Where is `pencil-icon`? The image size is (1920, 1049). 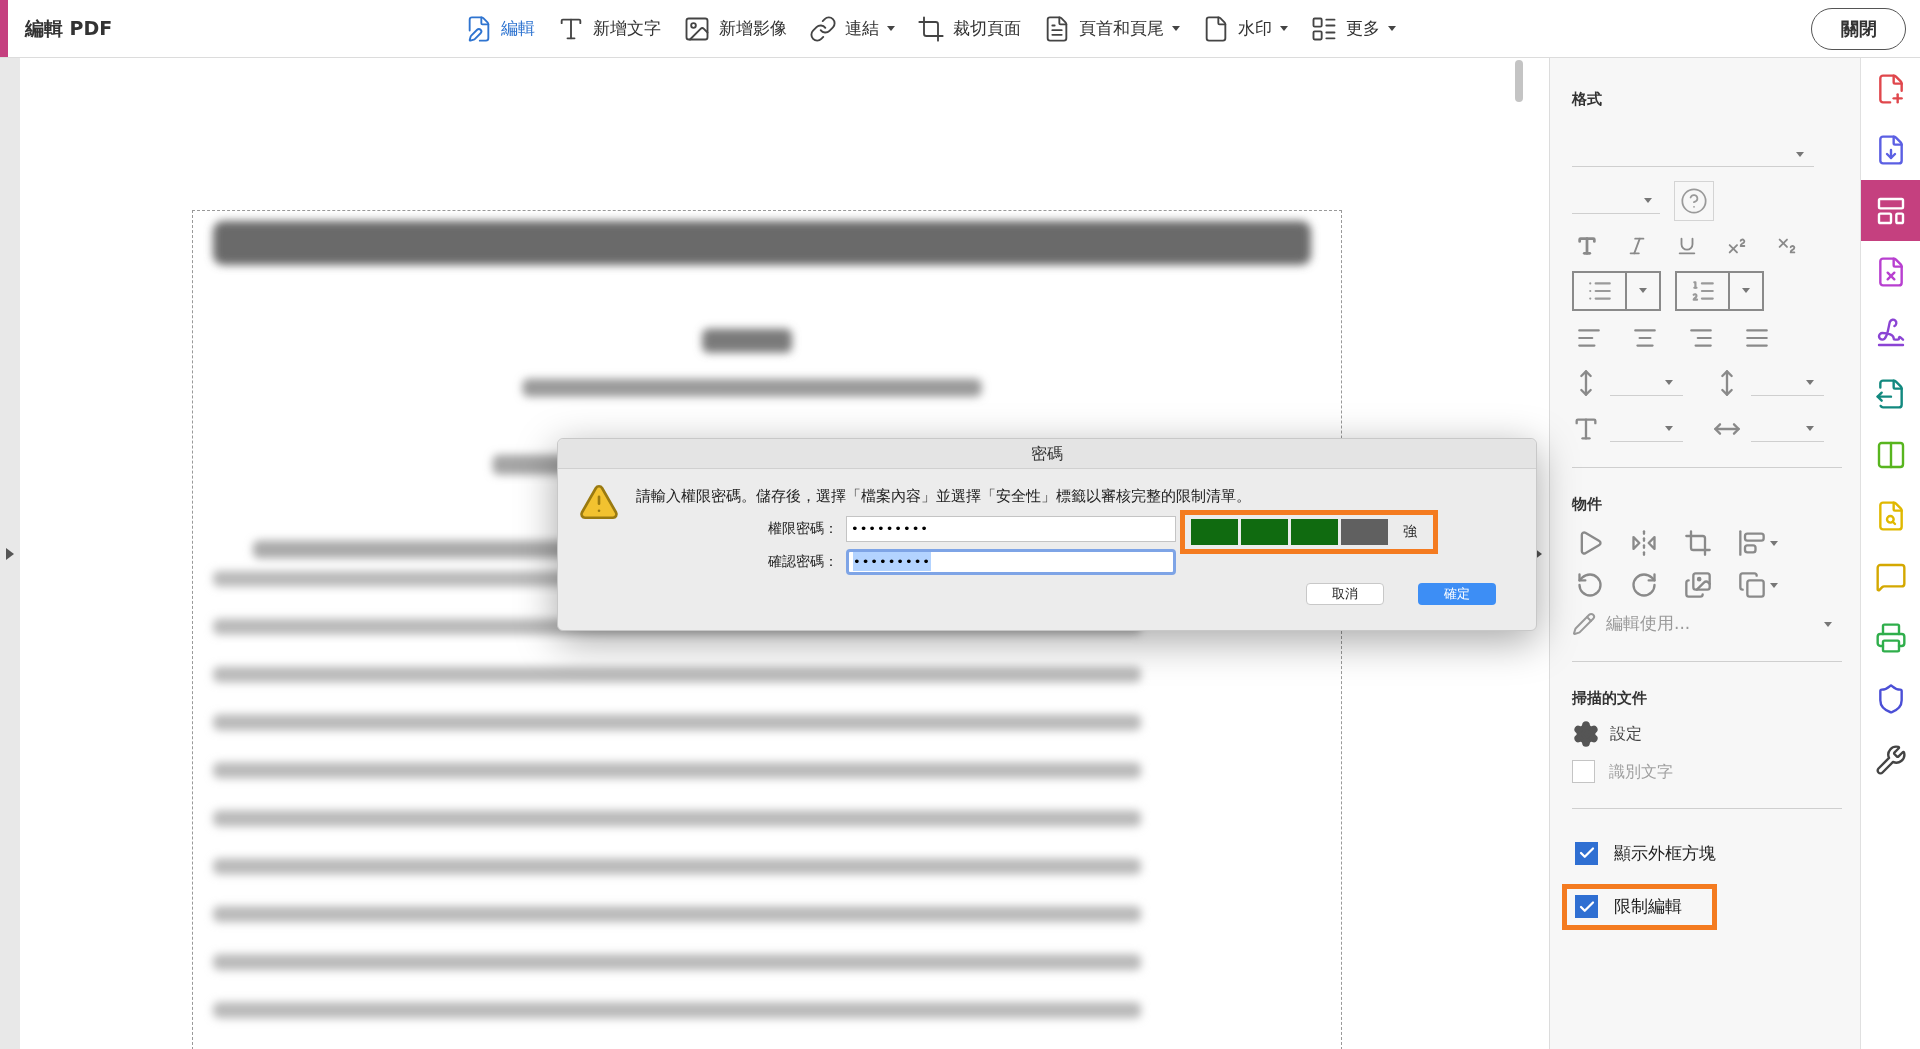 pencil-icon is located at coordinates (1584, 624).